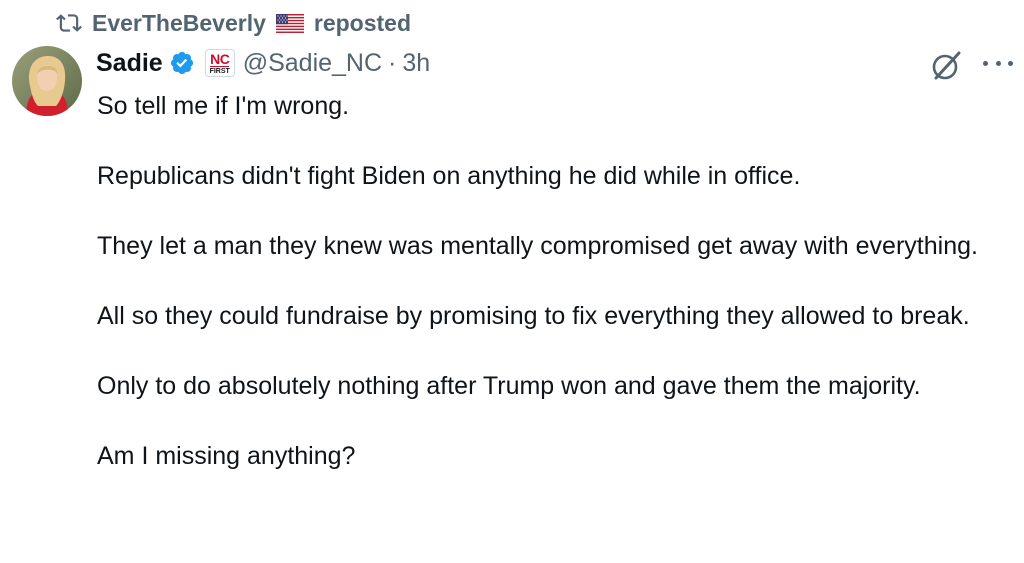 This screenshot has width=1024, height=563. Describe the element at coordinates (223, 106) in the screenshot. I see `post-paragraph: So tell me if I'm wrong.` at that location.